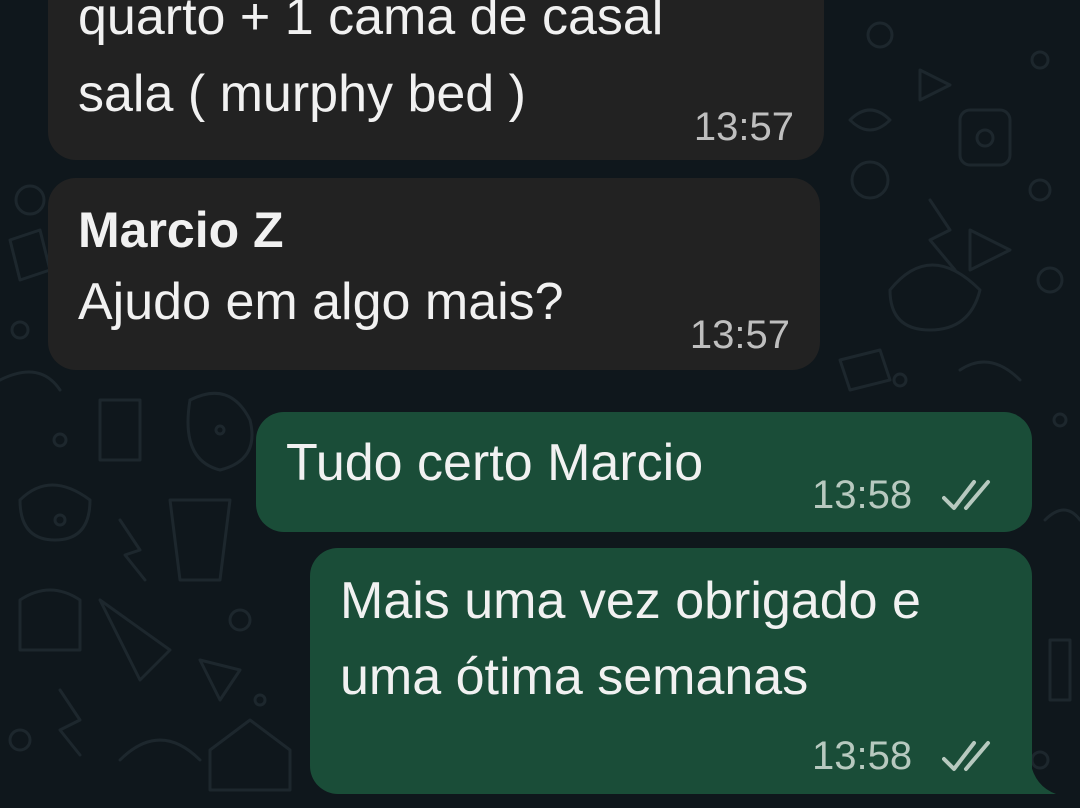 The width and height of the screenshot is (1080, 808). What do you see at coordinates (302, 94) in the screenshot?
I see `message-text-line: sala ( murphy bed )` at bounding box center [302, 94].